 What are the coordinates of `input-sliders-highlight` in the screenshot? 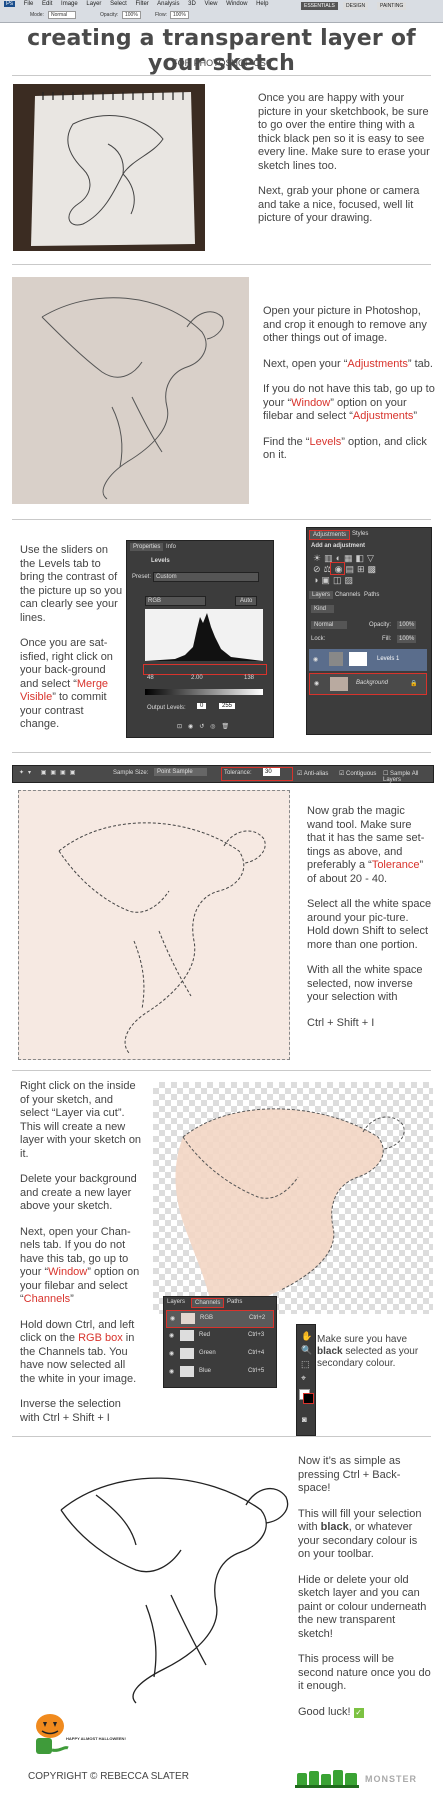 It's located at (205, 669).